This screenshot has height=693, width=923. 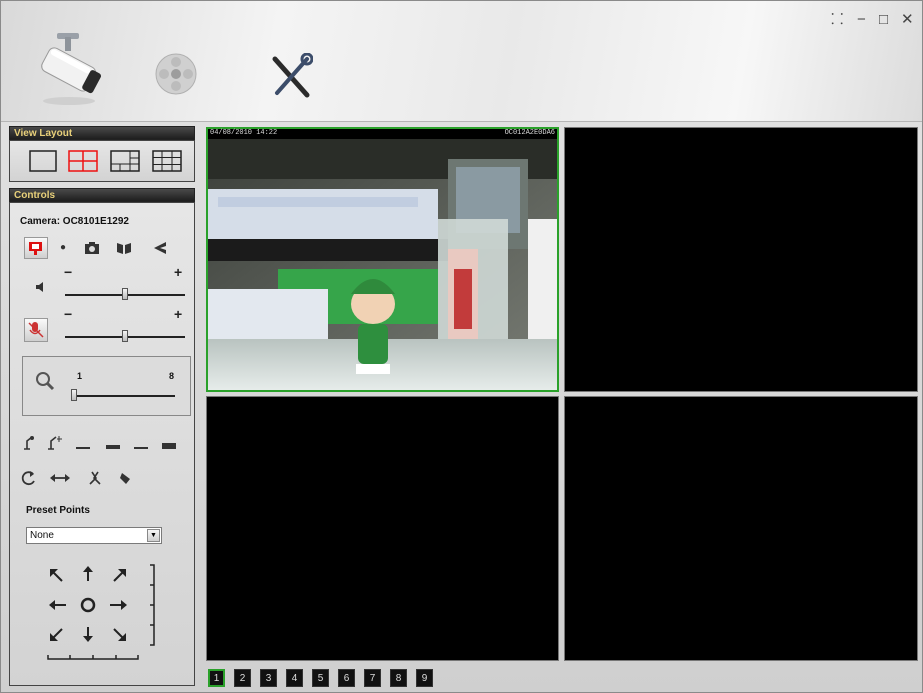 What do you see at coordinates (125, 478) in the screenshot?
I see `light-icon` at bounding box center [125, 478].